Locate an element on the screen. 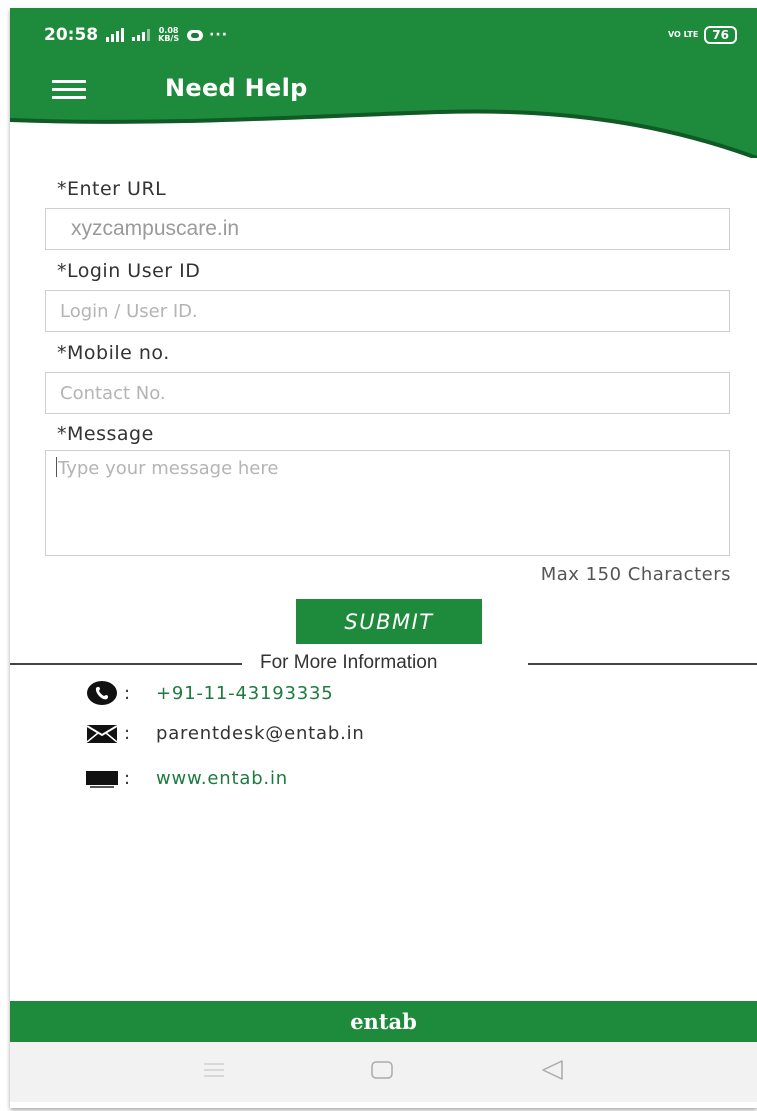  website-link: www.entab.in is located at coordinates (222, 778).